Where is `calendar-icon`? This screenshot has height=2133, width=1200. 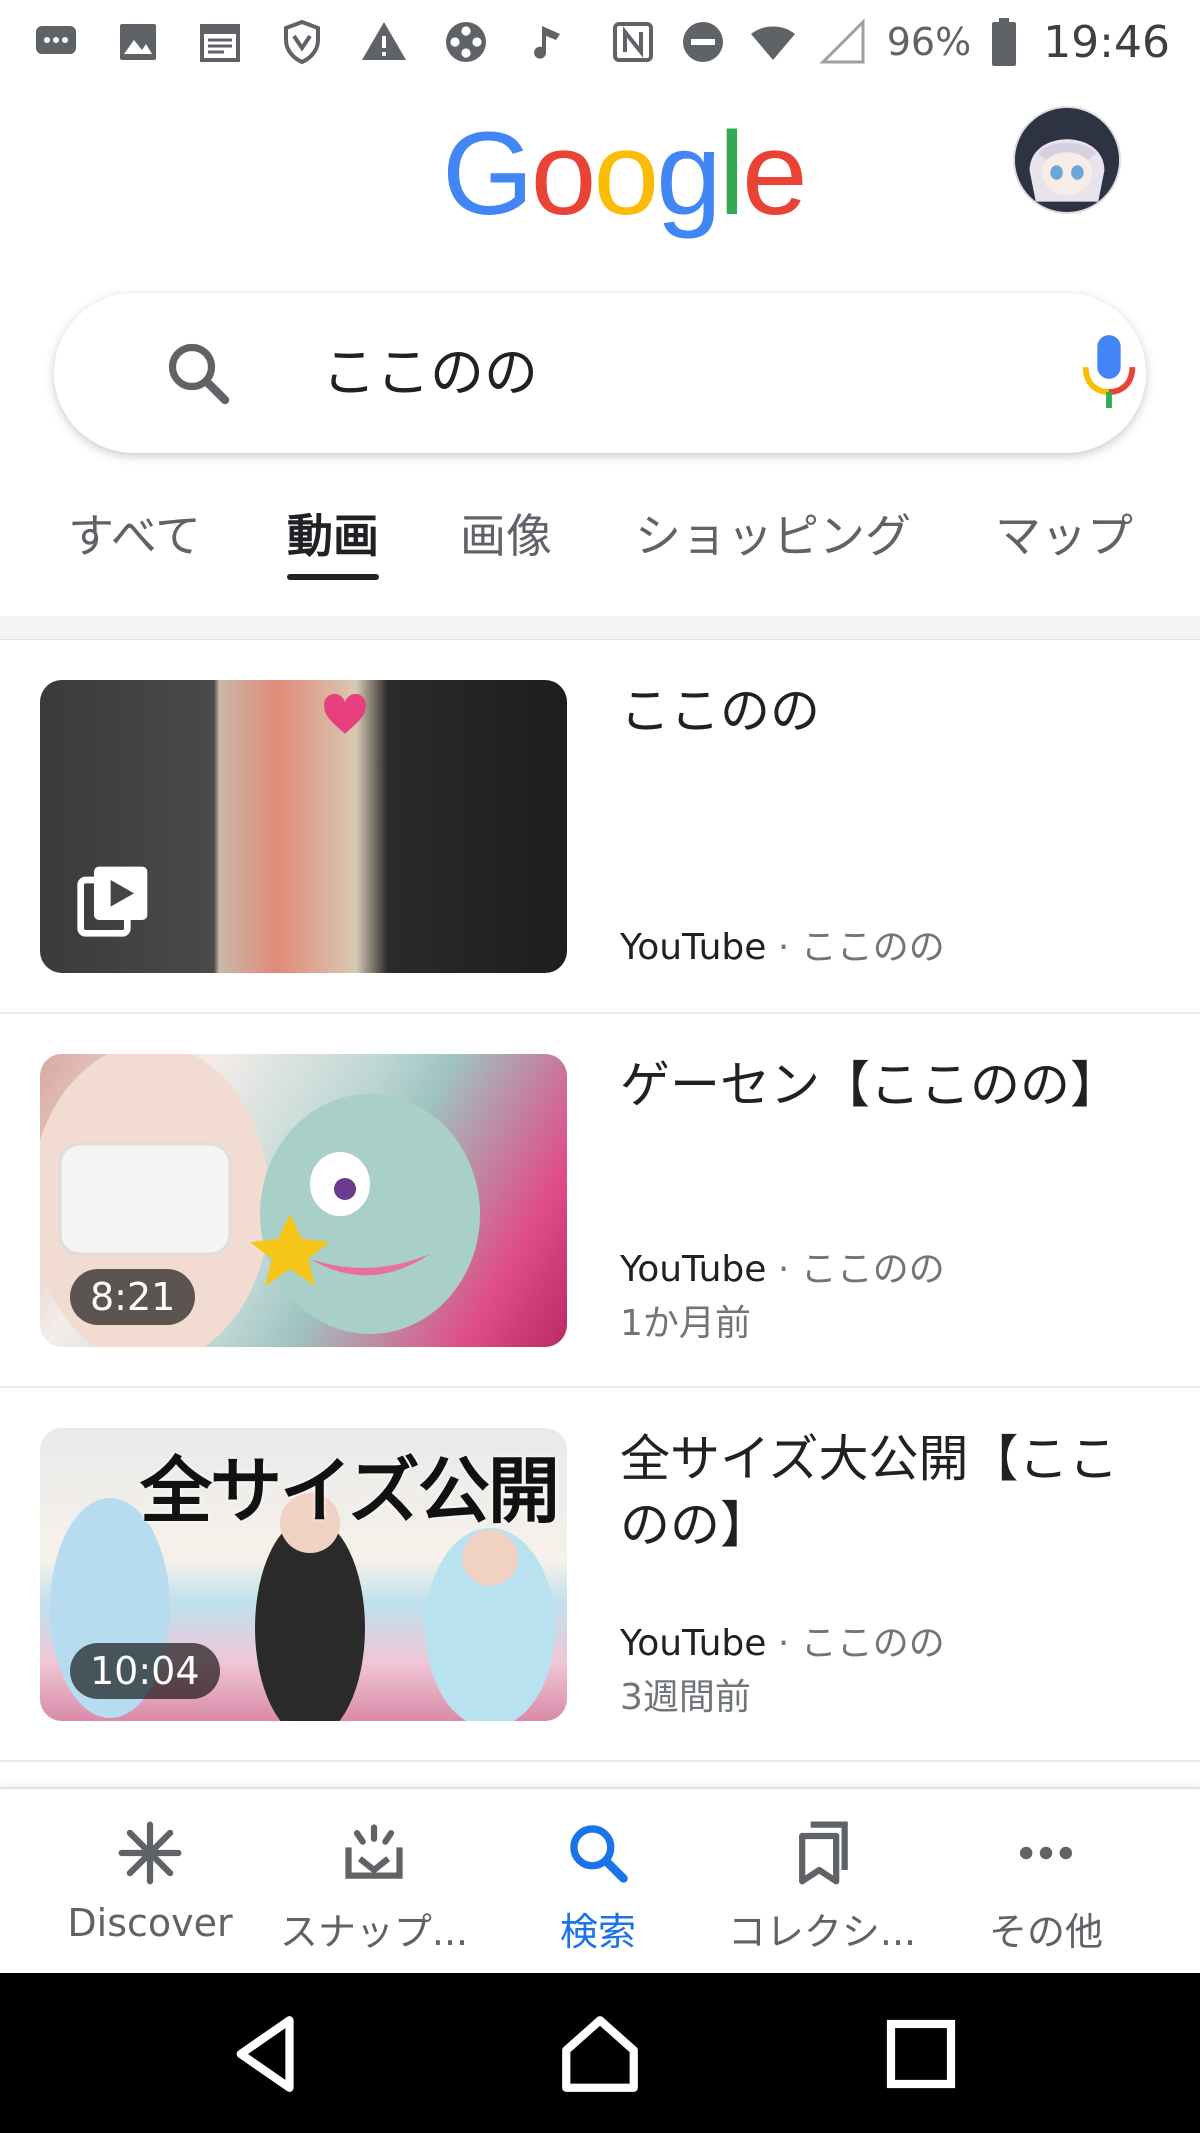 calendar-icon is located at coordinates (220, 42).